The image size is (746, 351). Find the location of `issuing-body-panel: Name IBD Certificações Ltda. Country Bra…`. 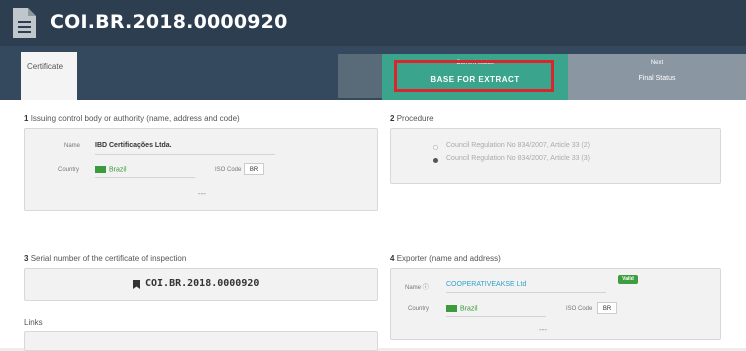

issuing-body-panel: Name IBD Certificações Ltda. Country Bra… is located at coordinates (201, 169).